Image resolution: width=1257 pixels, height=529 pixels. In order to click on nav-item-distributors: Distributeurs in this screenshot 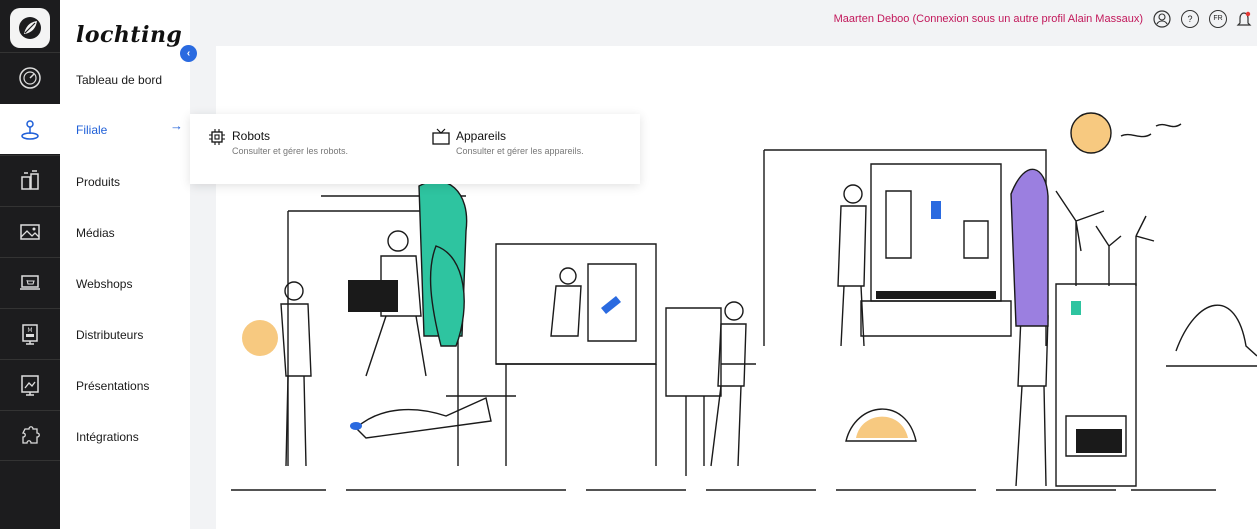, I will do `click(109, 335)`.